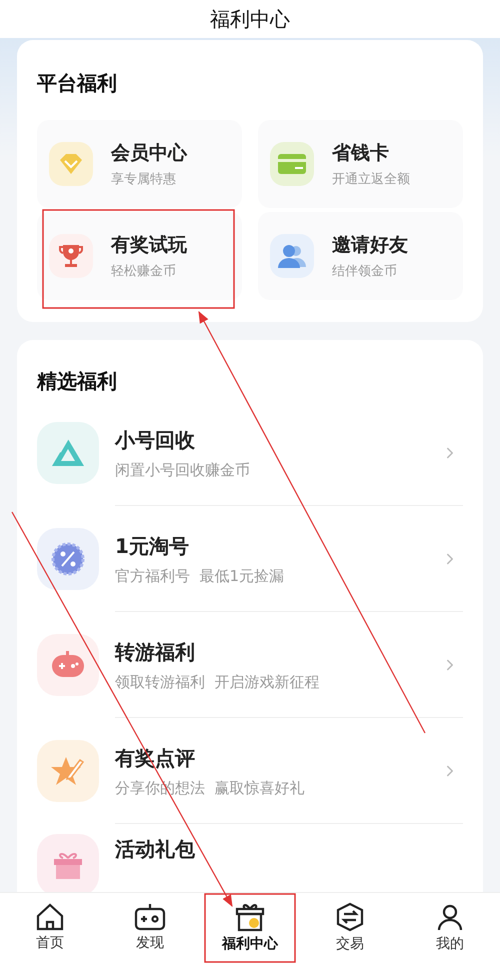  I want to click on person-icon, so click(450, 917).